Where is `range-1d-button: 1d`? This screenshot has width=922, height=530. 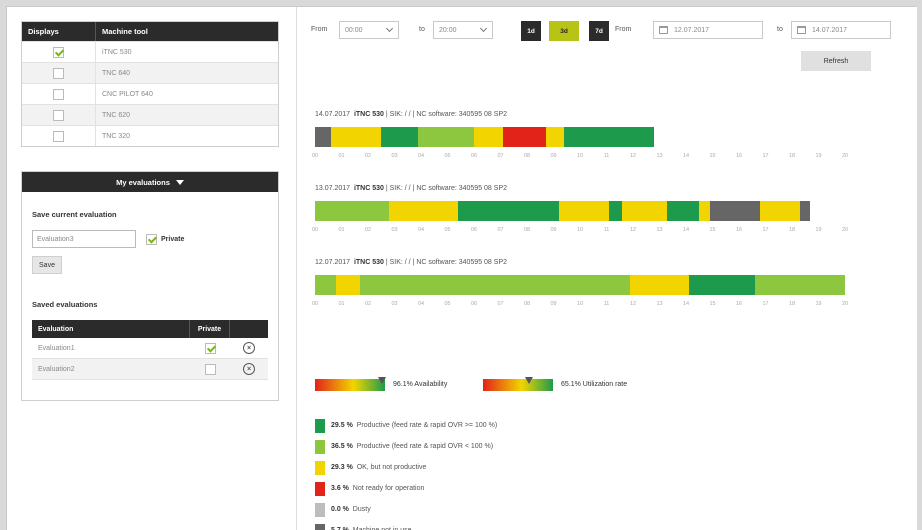
range-1d-button: 1d is located at coordinates (531, 31).